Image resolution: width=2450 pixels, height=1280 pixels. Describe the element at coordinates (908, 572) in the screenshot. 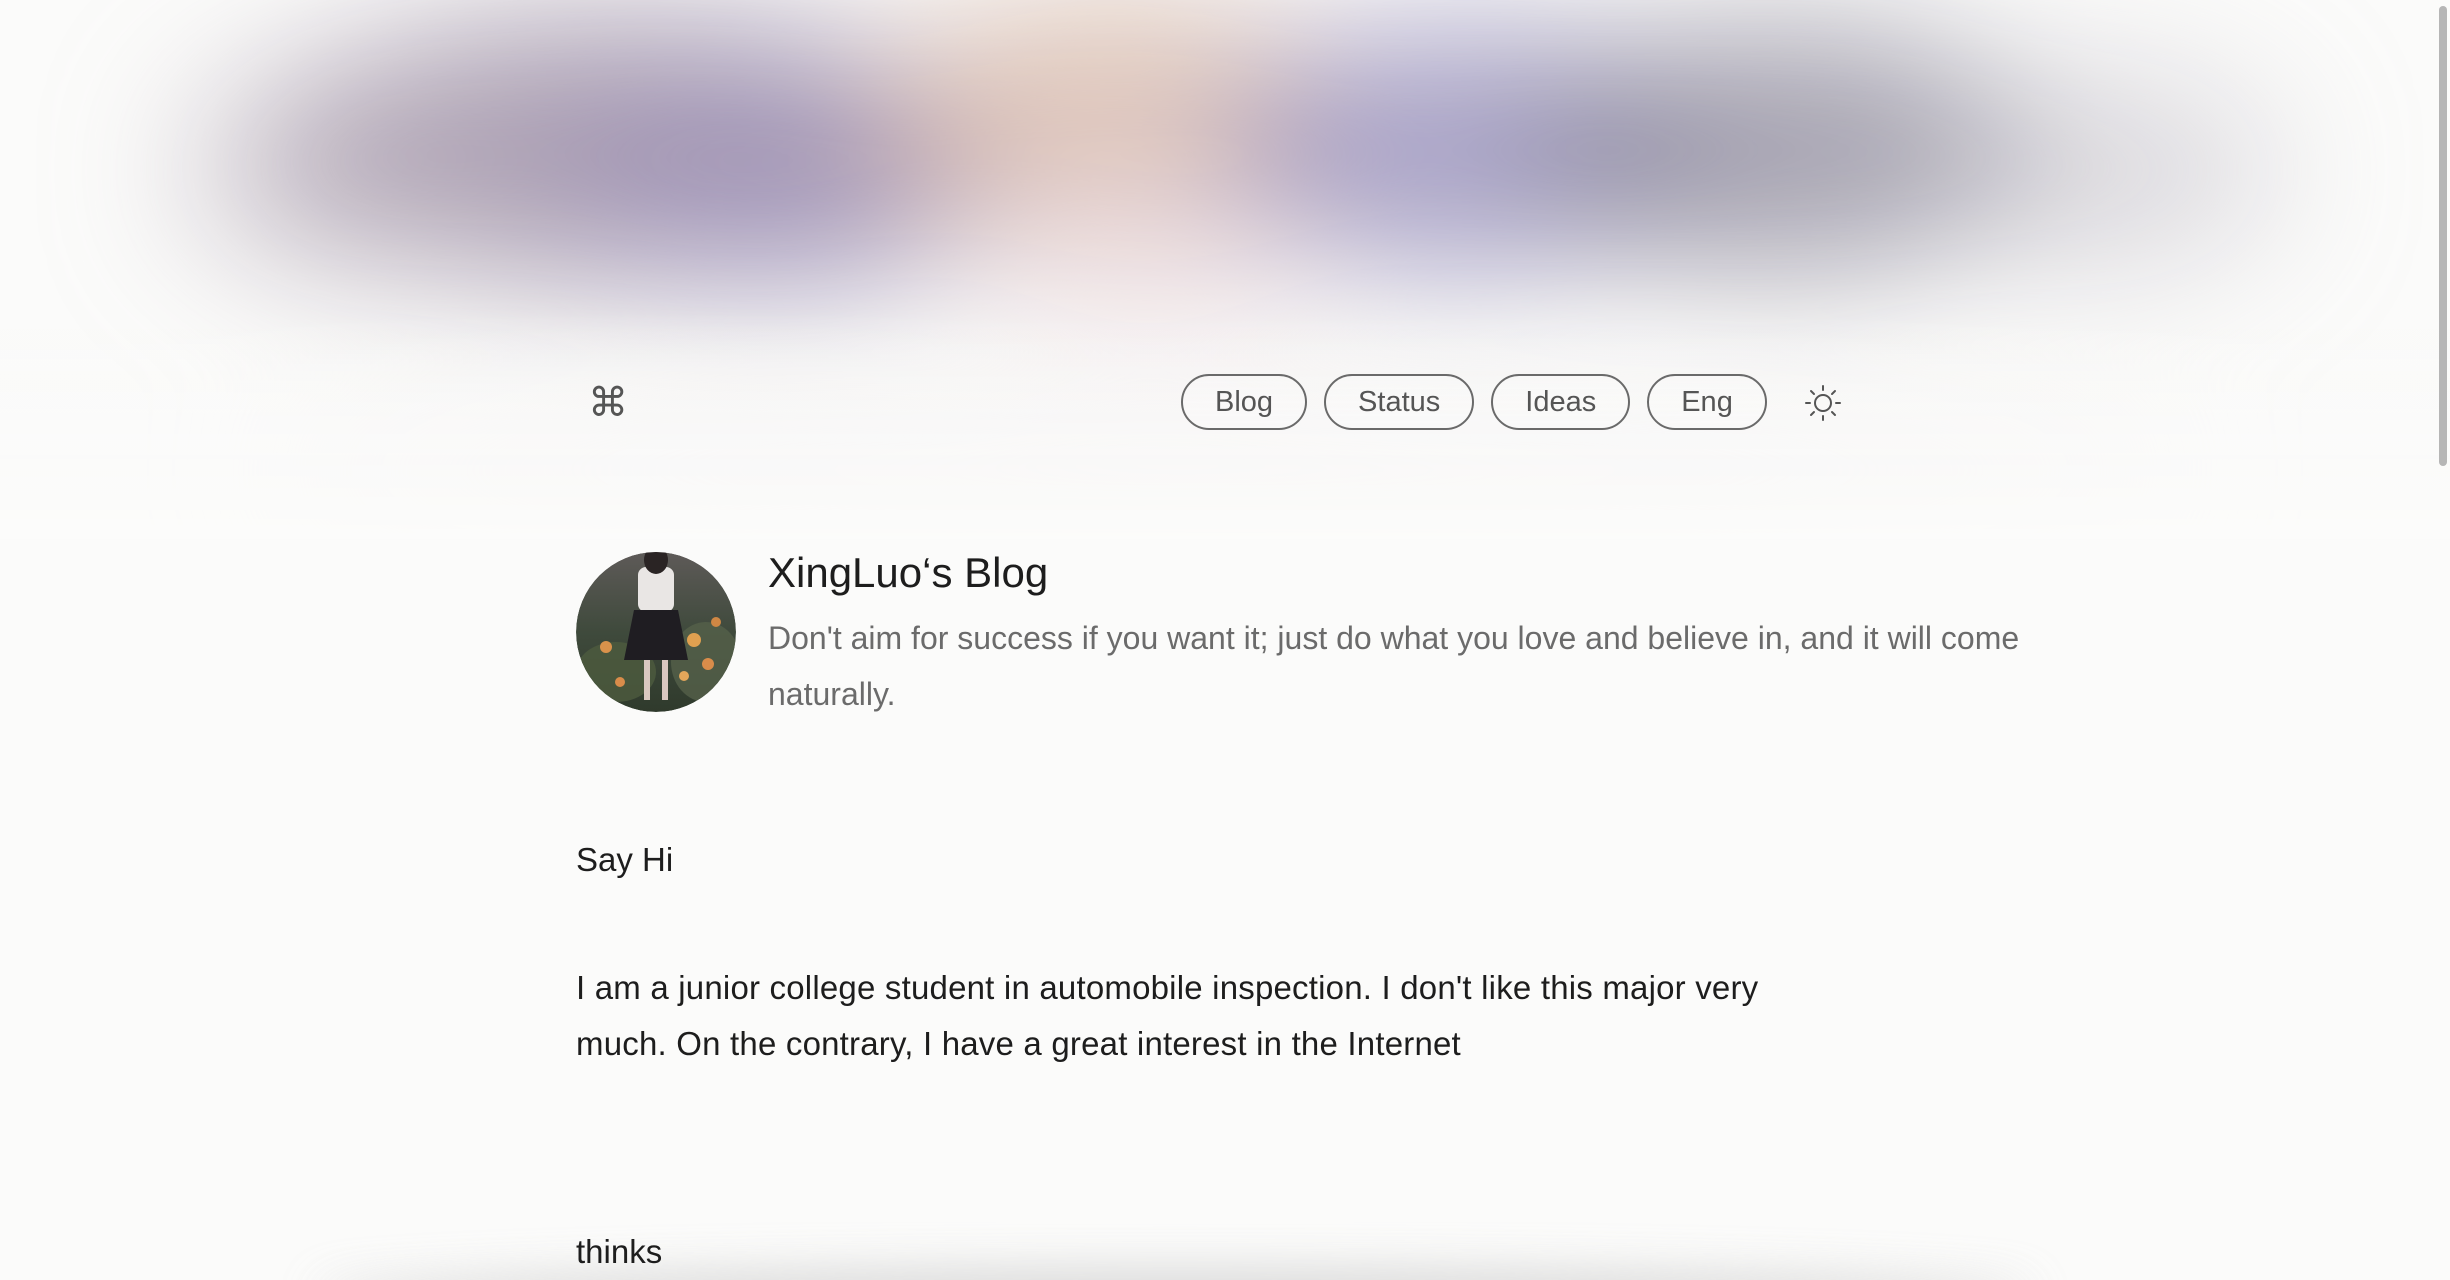

I see `blog-title: XingLuo‘s Blog` at that location.